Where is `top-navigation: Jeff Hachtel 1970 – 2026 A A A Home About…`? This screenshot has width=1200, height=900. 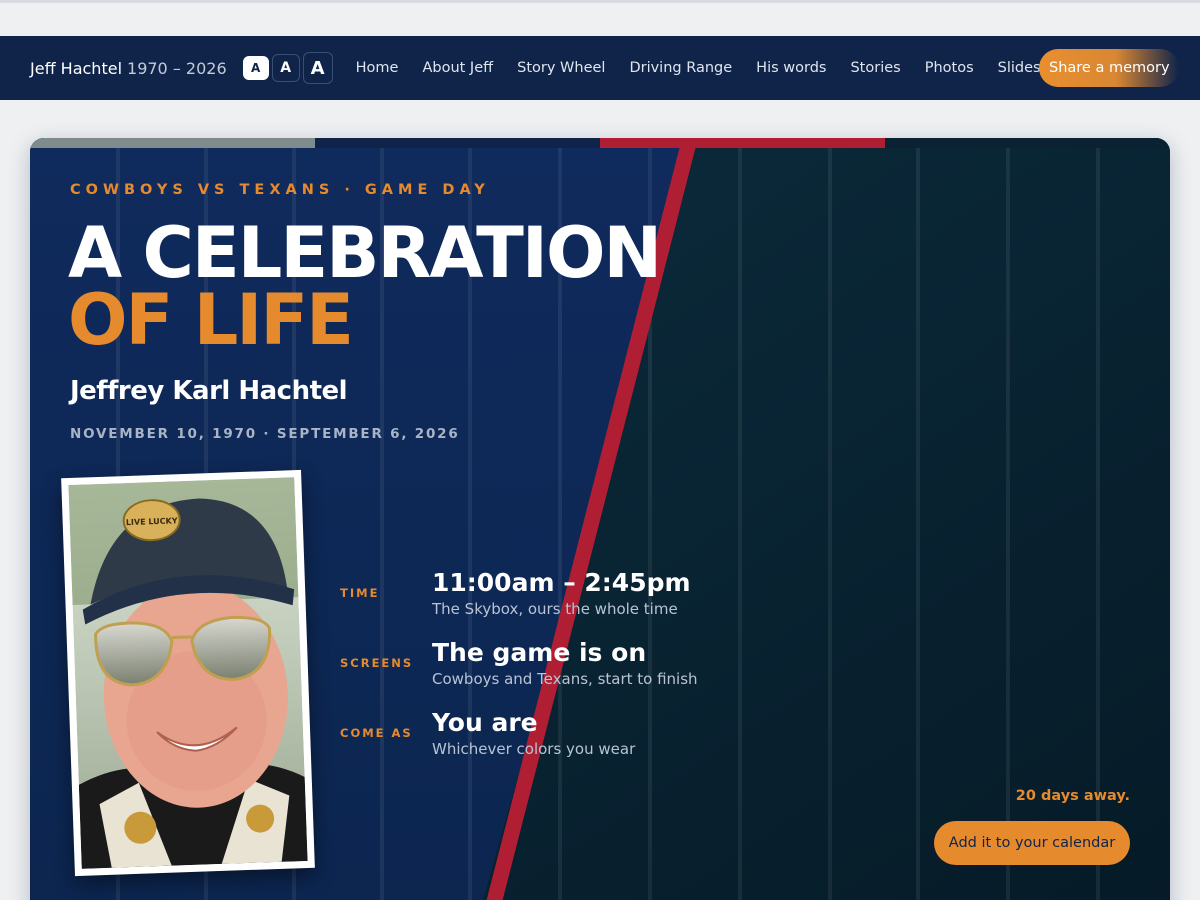
top-navigation: Jeff Hachtel 1970 – 2026 A A A Home About… is located at coordinates (600, 68).